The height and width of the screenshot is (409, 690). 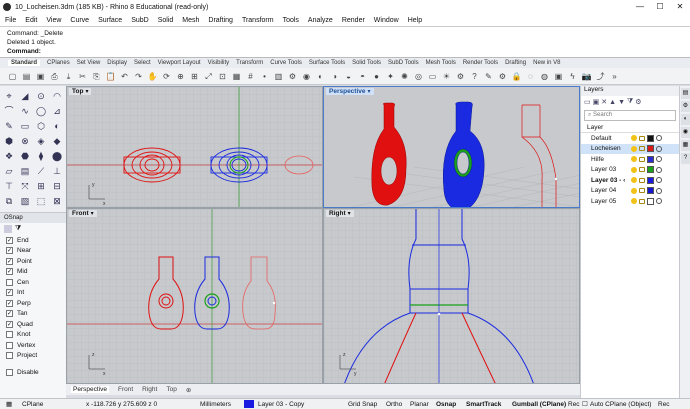 What do you see at coordinates (600, 76) in the screenshot?
I see `export-icon: ⤴` at bounding box center [600, 76].